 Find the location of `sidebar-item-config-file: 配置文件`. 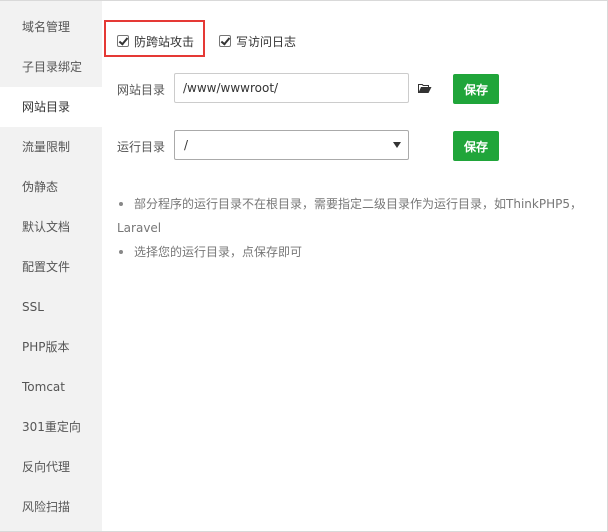

sidebar-item-config-file: 配置文件 is located at coordinates (51, 267).